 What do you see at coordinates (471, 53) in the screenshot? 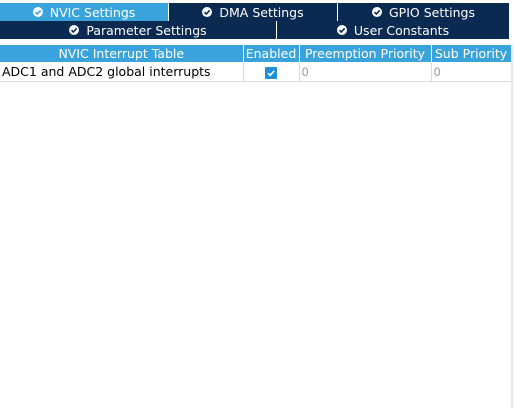
I see `column-header-sub-priority: Sub Priority` at bounding box center [471, 53].